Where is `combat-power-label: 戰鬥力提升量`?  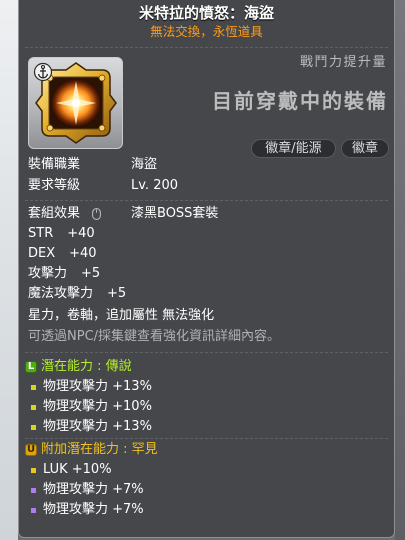
combat-power-label: 戰鬥力提升量 is located at coordinates (343, 62).